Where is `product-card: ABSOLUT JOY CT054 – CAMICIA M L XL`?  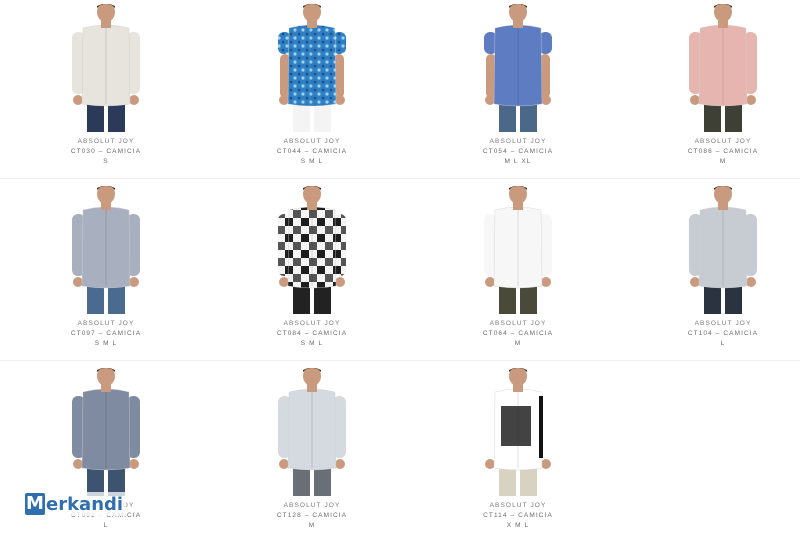 product-card: ABSOLUT JOY CT054 – CAMICIA M L XL is located at coordinates (518, 89).